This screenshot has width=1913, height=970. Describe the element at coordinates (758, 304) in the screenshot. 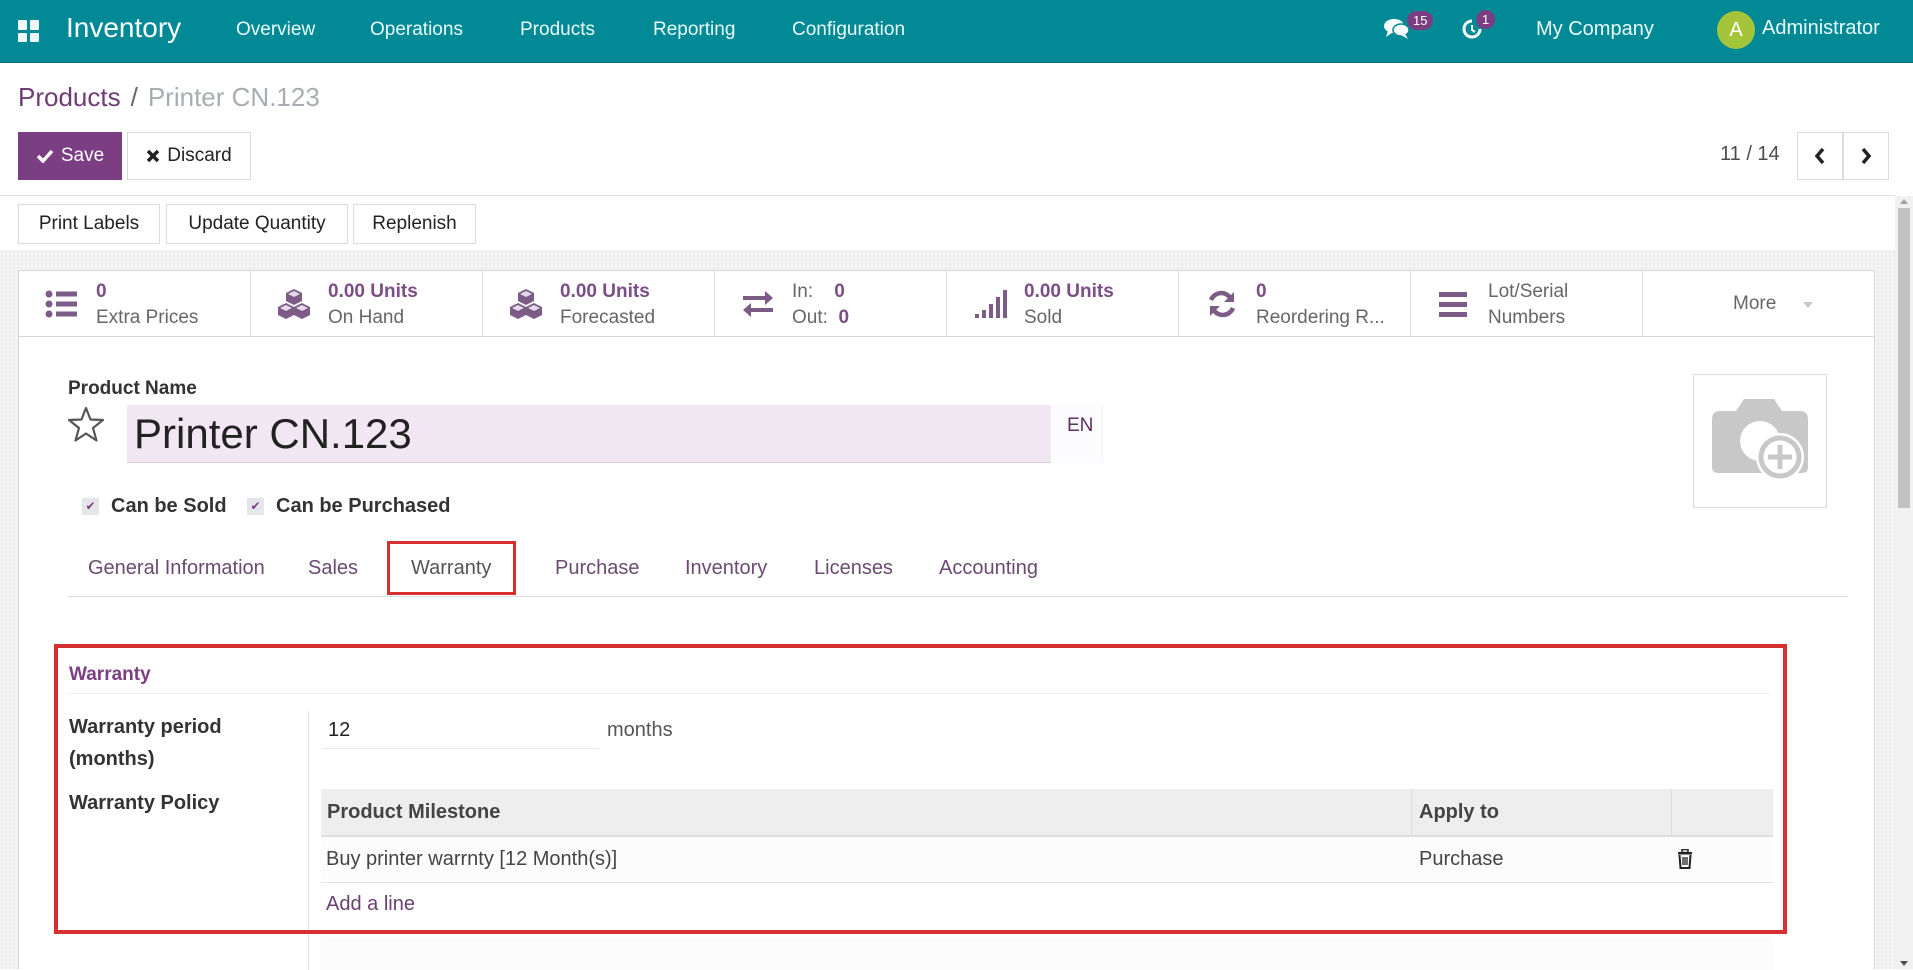

I see `exchange-icon` at that location.